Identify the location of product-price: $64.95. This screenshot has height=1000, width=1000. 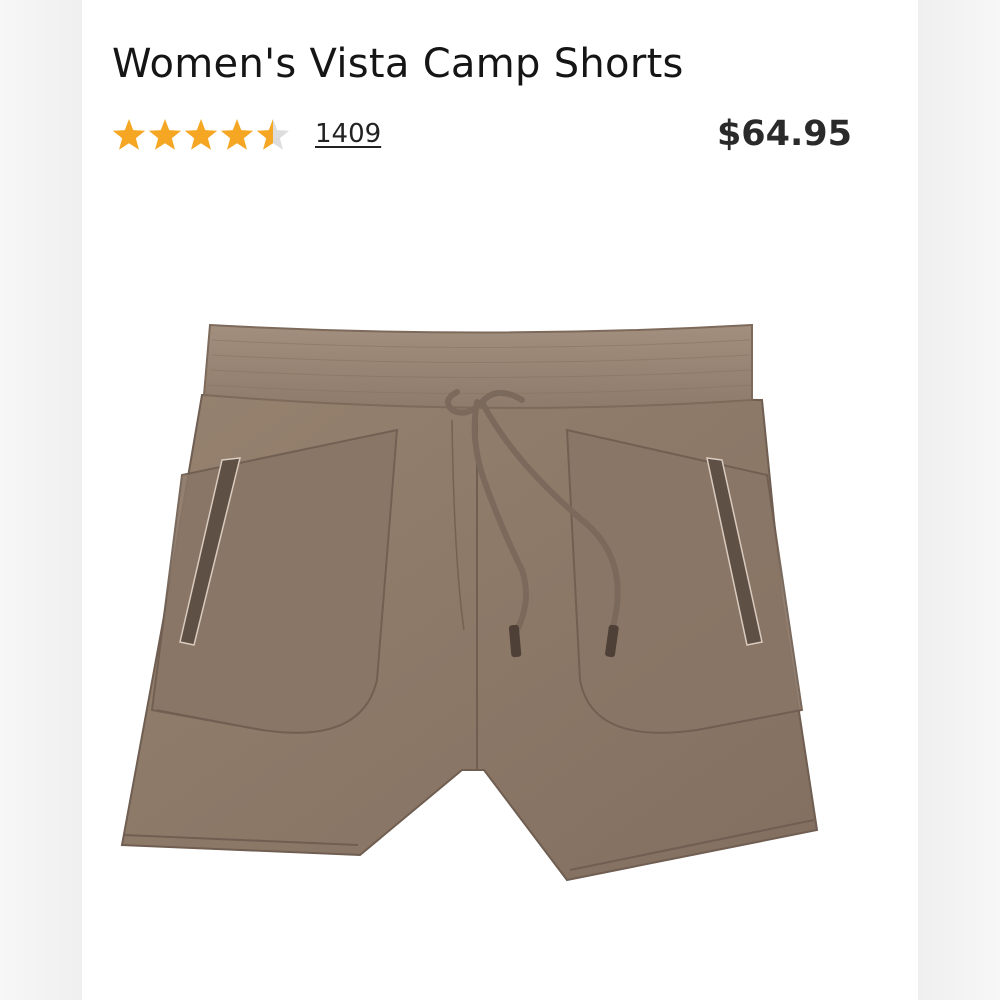
(784, 134).